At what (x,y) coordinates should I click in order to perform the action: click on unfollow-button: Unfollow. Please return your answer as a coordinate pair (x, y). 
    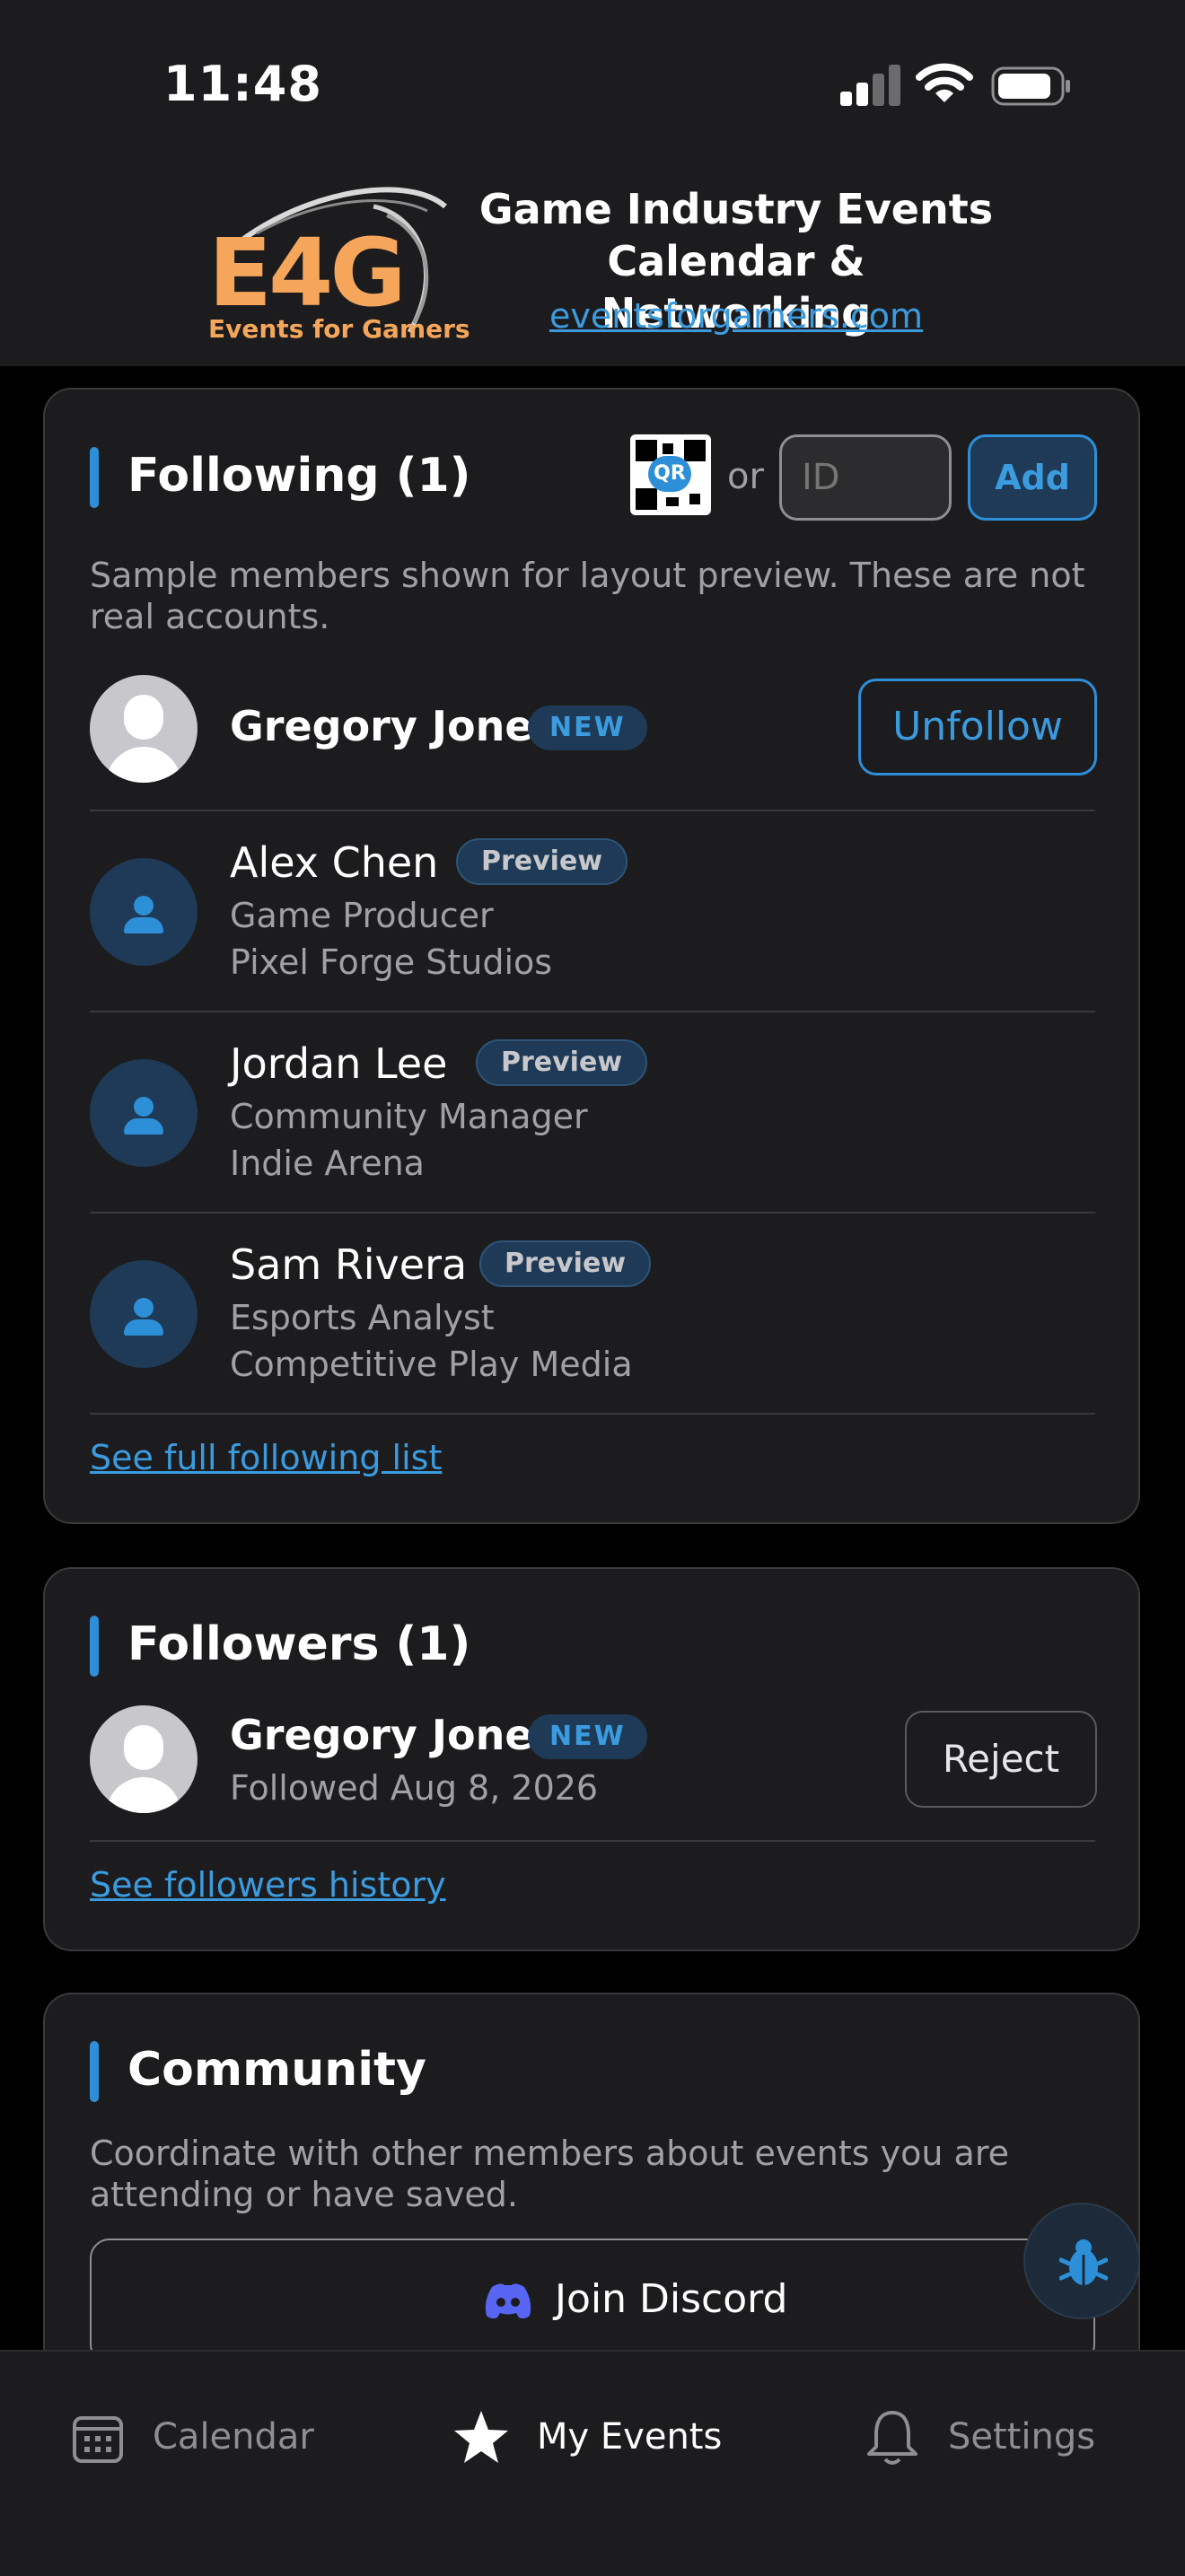
    Looking at the image, I should click on (977, 727).